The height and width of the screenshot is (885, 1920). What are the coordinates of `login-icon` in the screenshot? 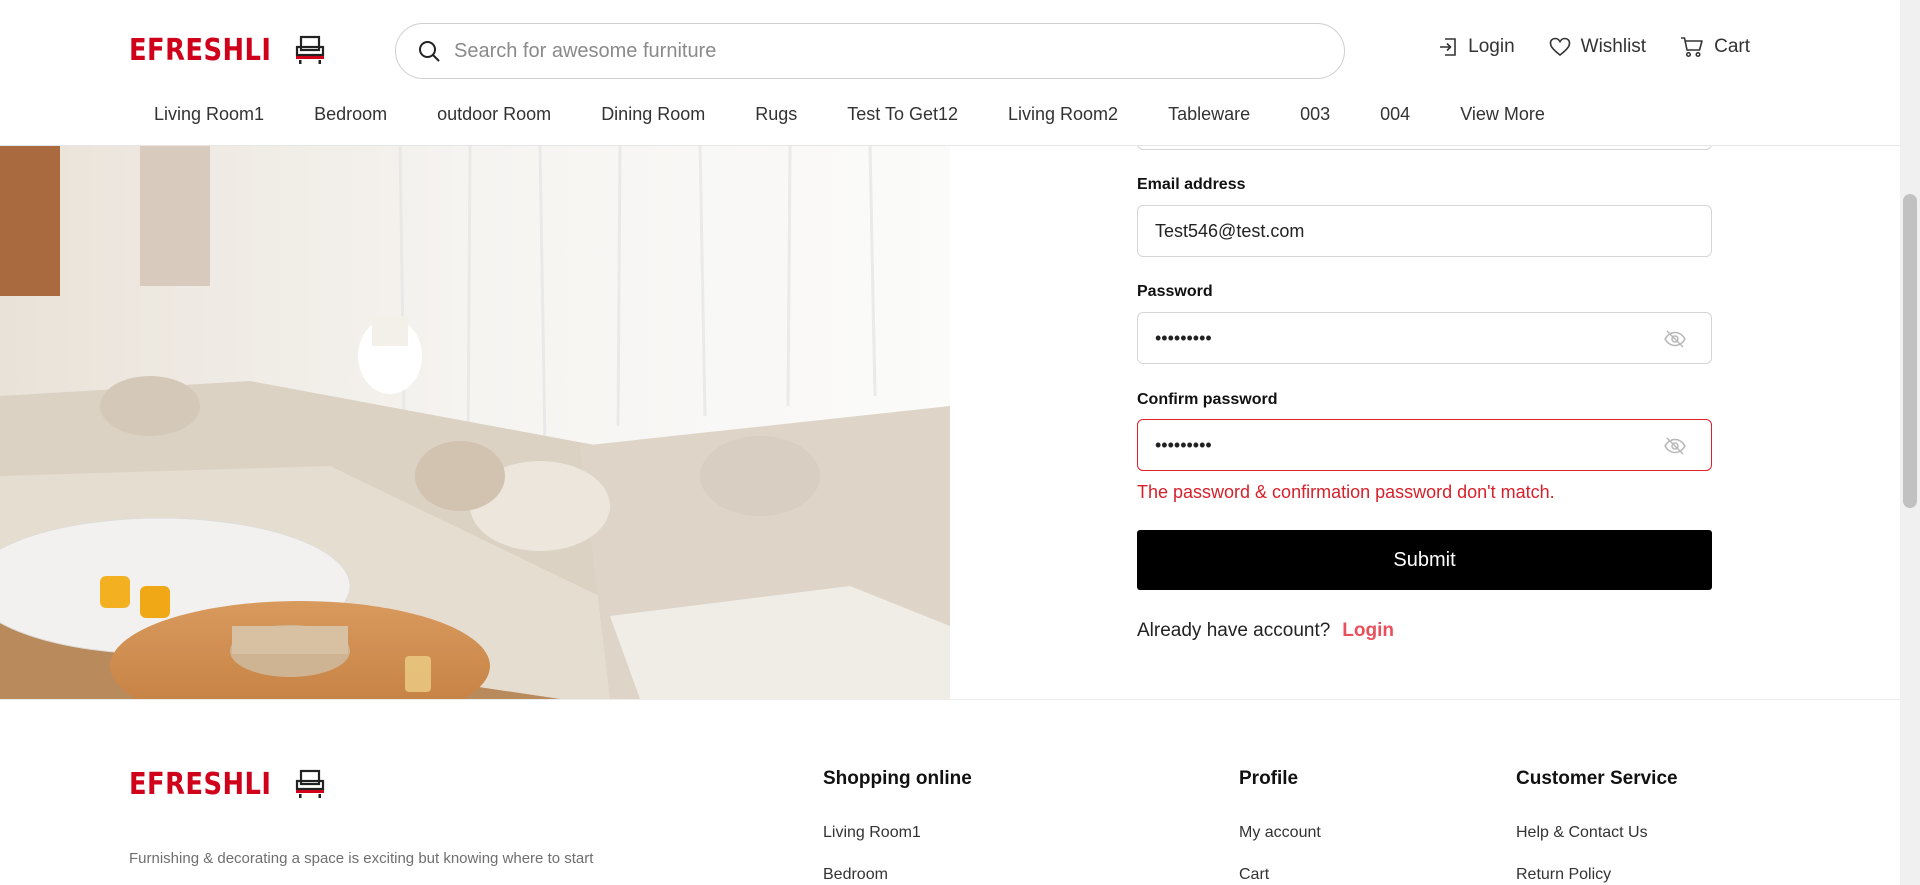 It's located at (1448, 47).